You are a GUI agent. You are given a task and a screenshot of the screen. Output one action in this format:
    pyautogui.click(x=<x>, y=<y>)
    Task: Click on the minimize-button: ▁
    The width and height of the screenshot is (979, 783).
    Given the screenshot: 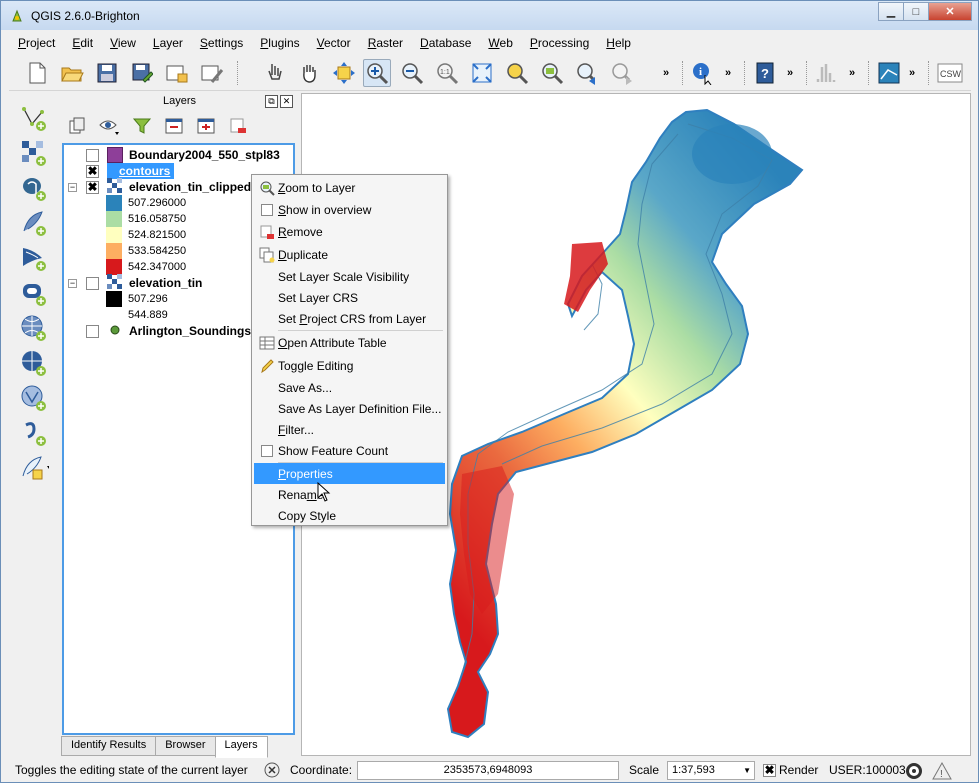 What is the action you would take?
    pyautogui.click(x=891, y=11)
    